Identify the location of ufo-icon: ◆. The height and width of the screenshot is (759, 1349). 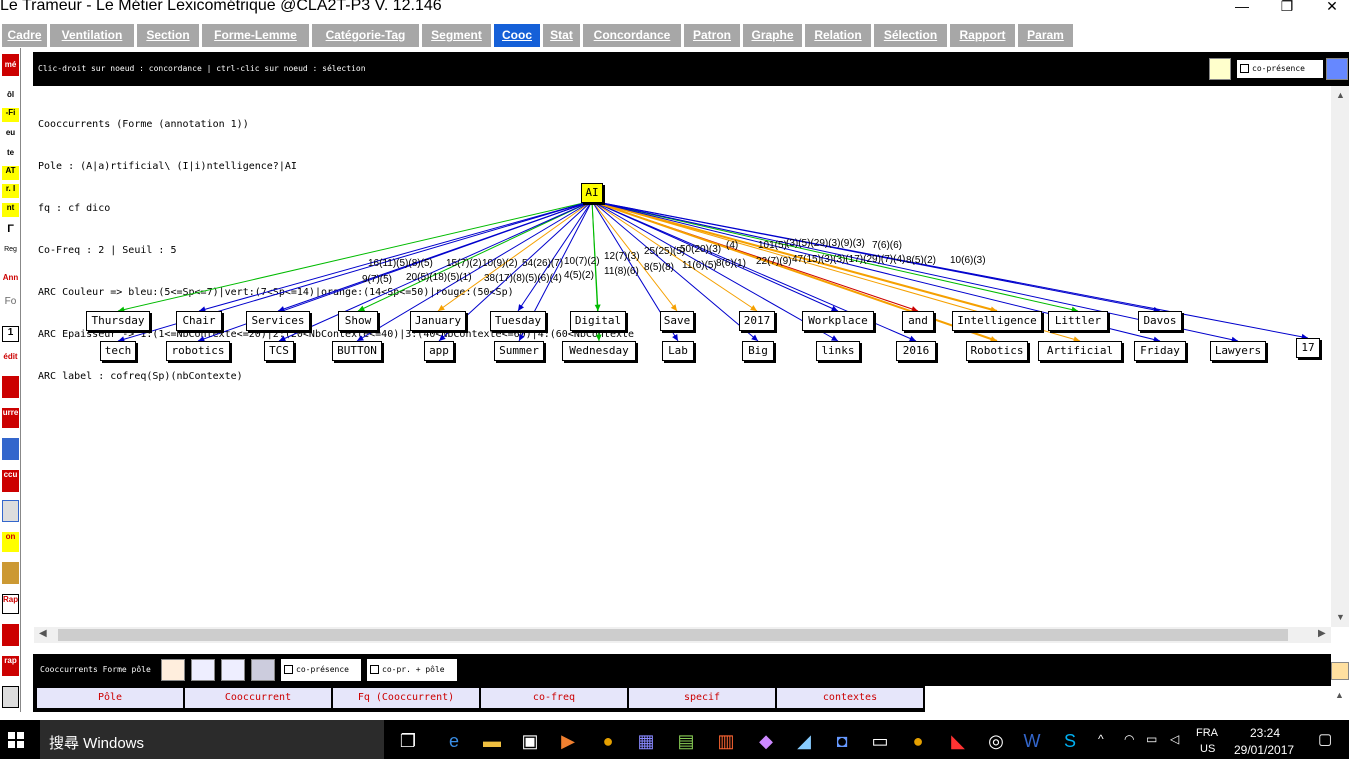
(766, 741).